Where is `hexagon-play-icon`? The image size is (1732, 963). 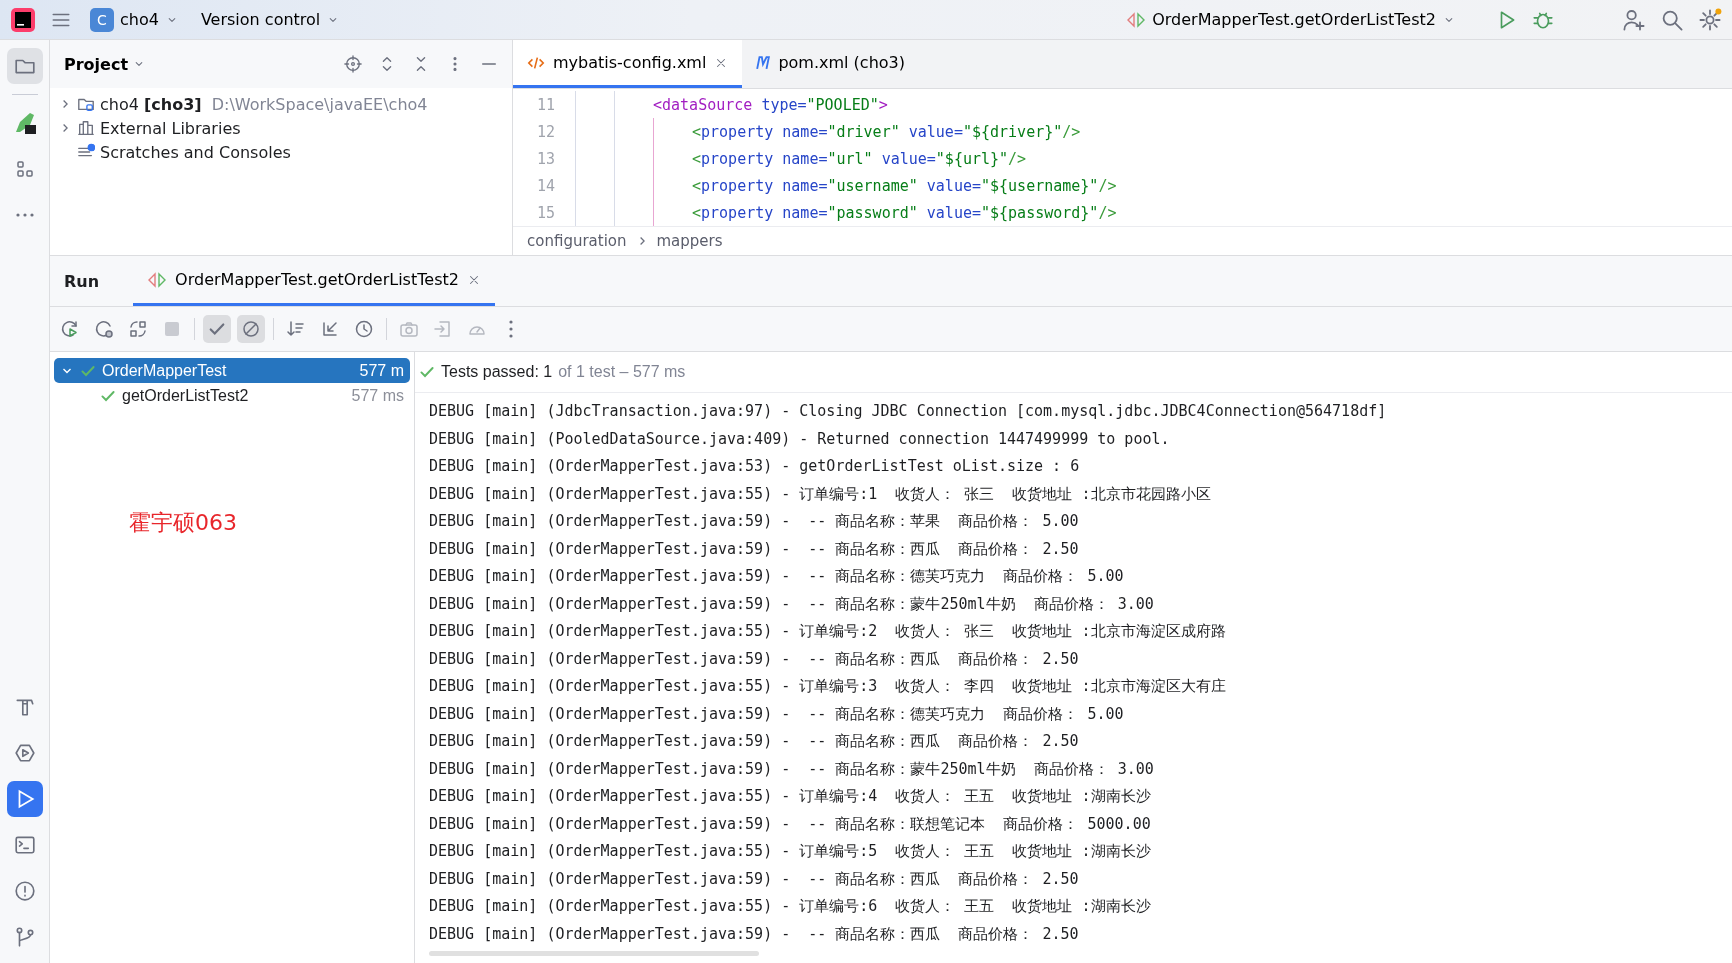
hexagon-play-icon is located at coordinates (24, 753).